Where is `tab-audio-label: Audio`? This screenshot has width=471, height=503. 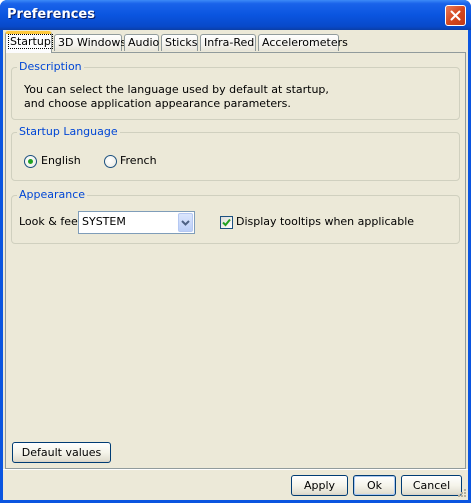 tab-audio-label: Audio is located at coordinates (144, 42).